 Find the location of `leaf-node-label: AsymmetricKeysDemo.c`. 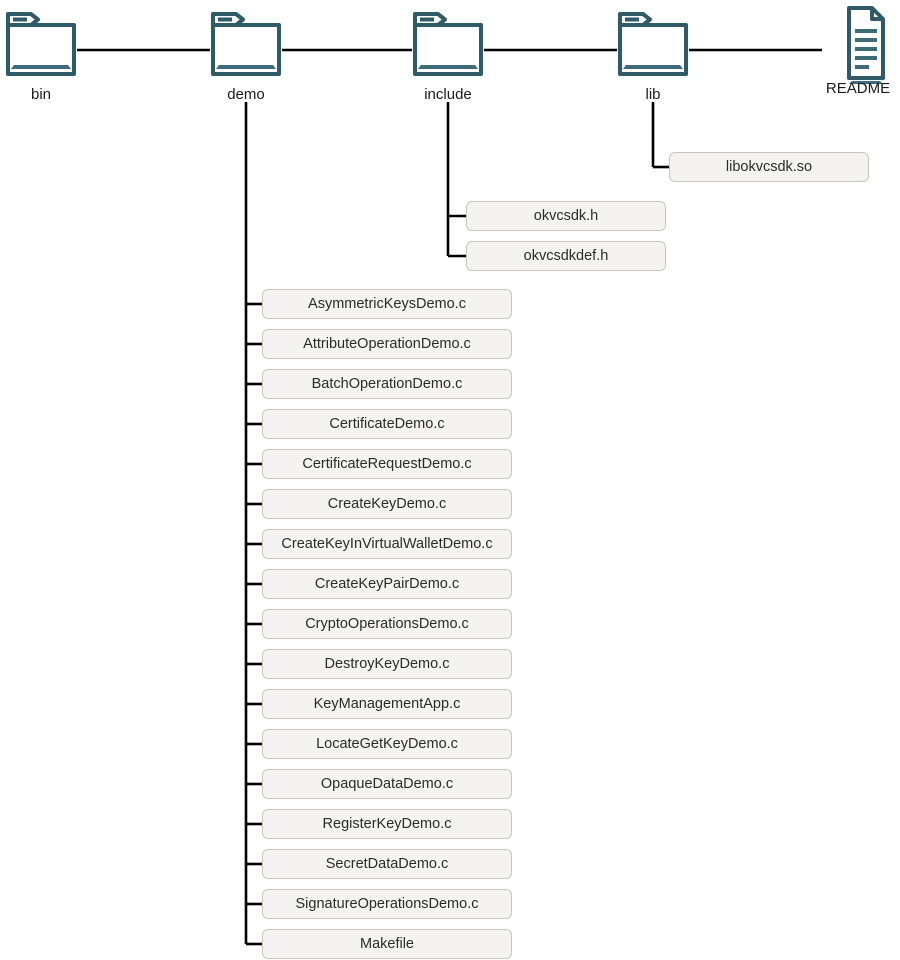

leaf-node-label: AsymmetricKeysDemo.c is located at coordinates (387, 304).